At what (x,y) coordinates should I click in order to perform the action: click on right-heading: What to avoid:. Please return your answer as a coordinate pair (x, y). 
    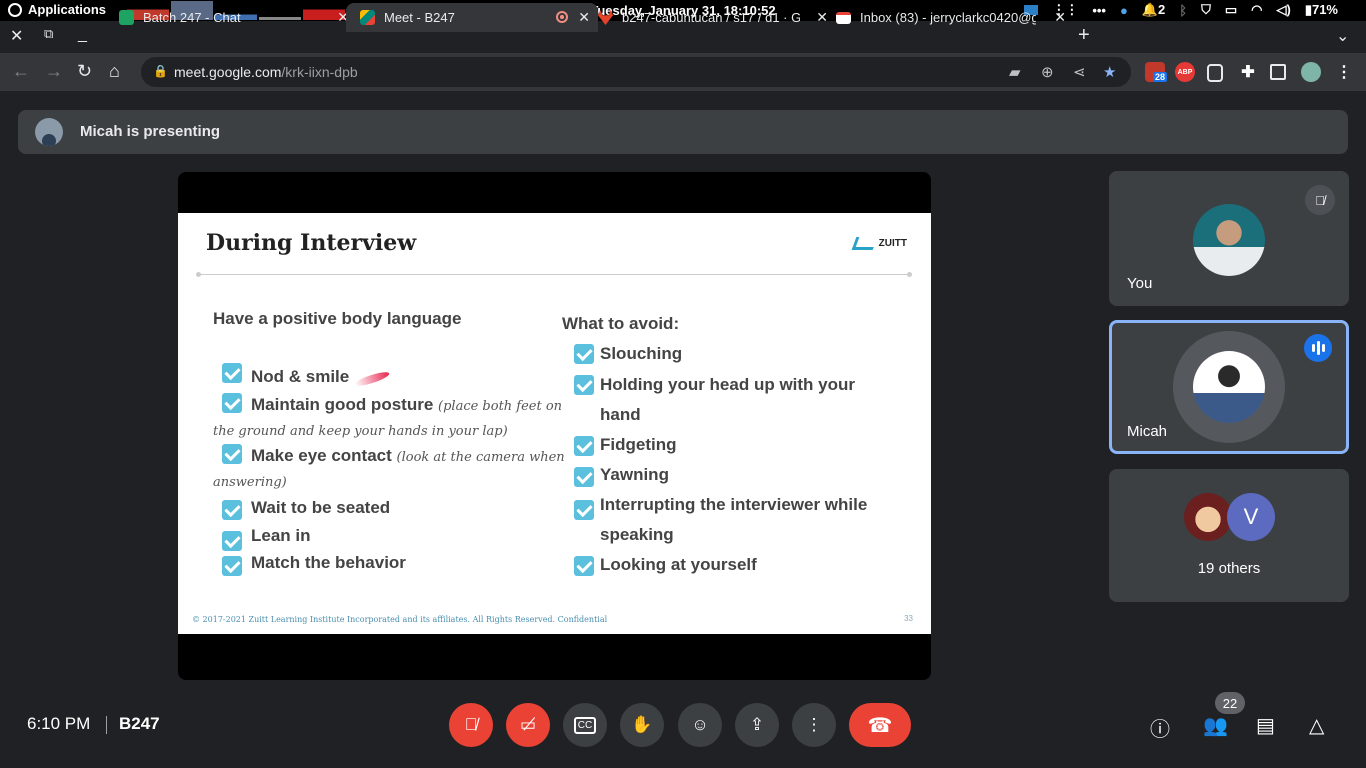
    Looking at the image, I should click on (621, 323).